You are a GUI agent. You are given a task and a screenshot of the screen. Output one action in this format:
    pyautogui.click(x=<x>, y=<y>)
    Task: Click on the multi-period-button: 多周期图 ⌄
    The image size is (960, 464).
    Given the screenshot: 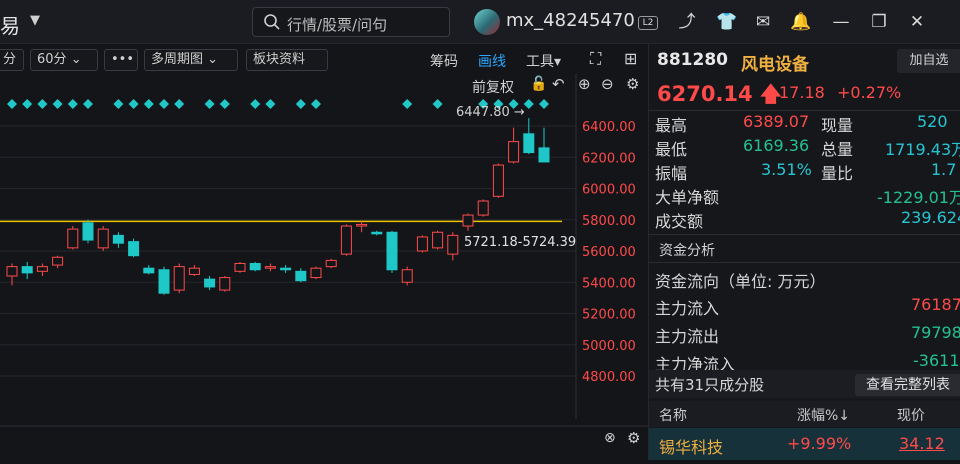 What is the action you would take?
    pyautogui.click(x=191, y=60)
    